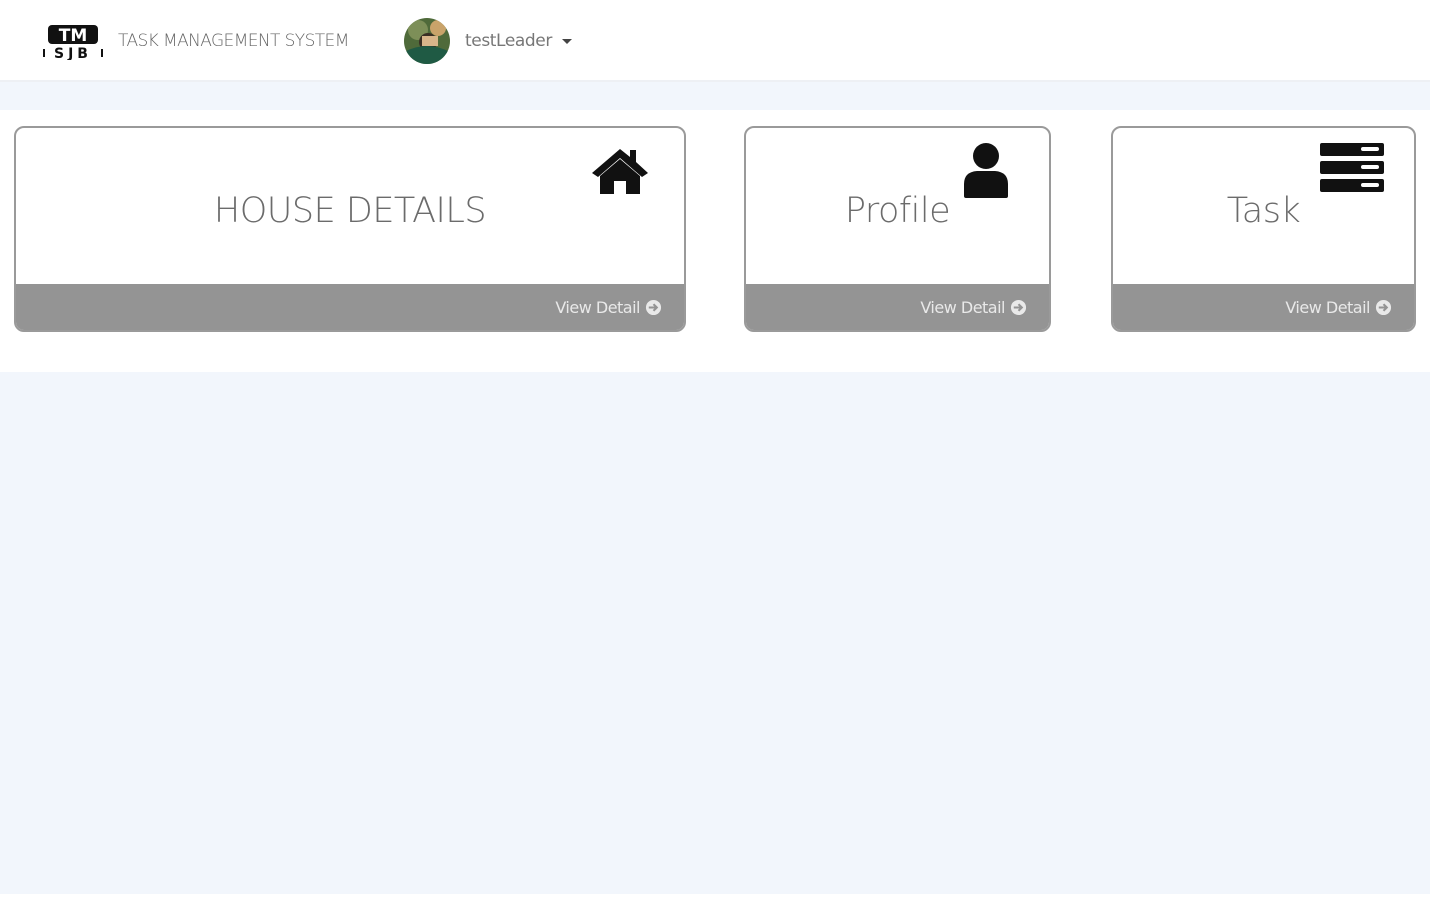  I want to click on logo: TM SJB, so click(73, 41).